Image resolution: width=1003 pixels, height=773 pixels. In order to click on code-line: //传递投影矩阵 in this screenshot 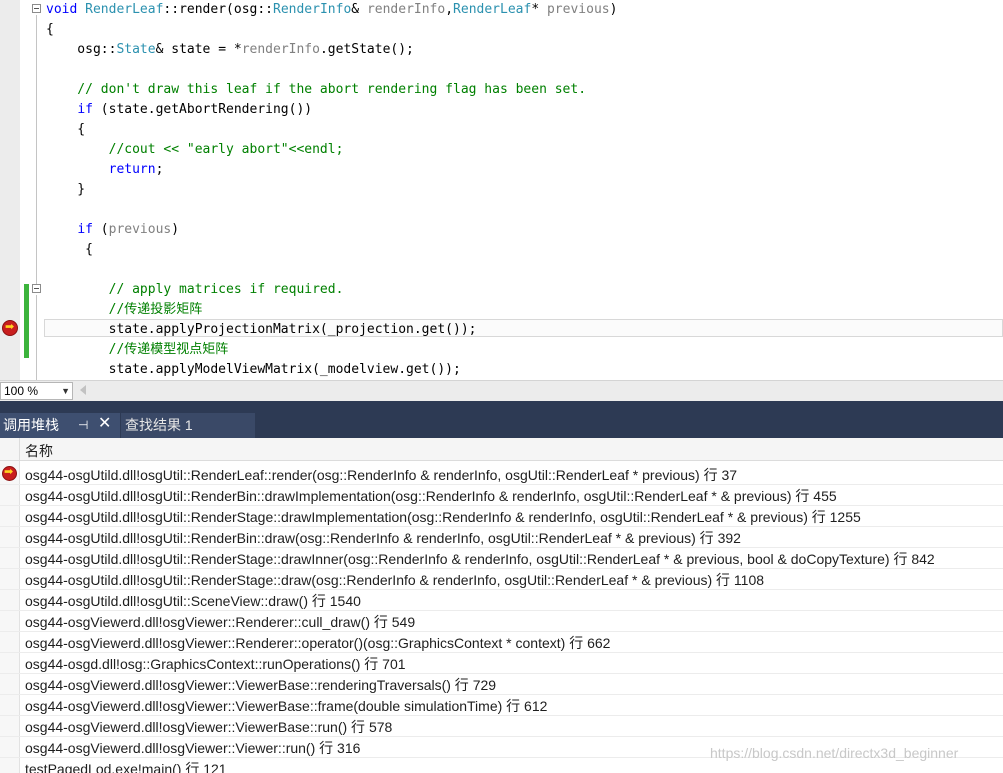, I will do `click(124, 310)`.